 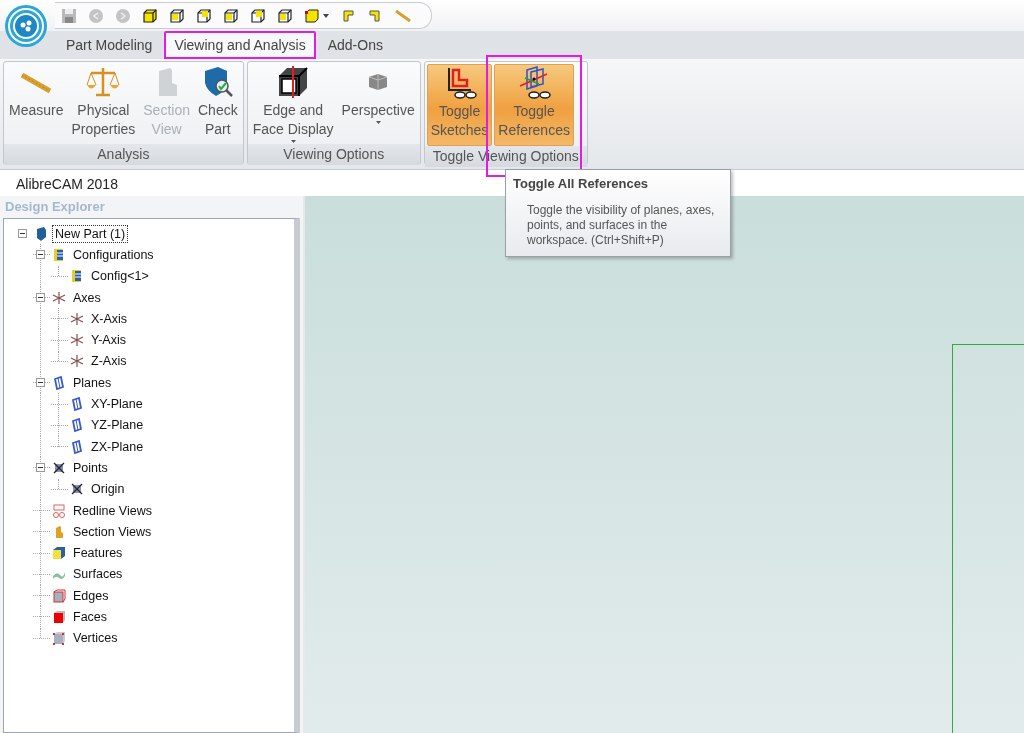 I want to click on button-label: Section, so click(x=166, y=110).